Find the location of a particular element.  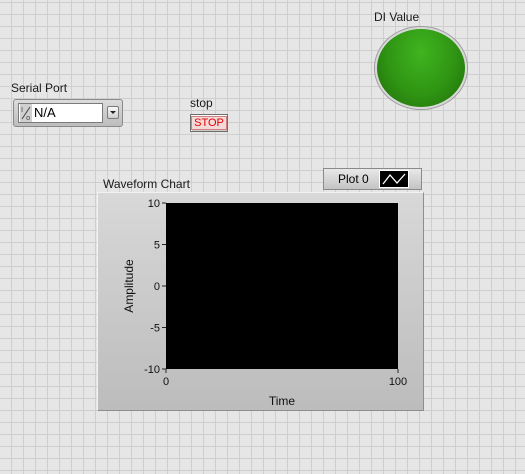

stop-button-text: STOP is located at coordinates (209, 123).